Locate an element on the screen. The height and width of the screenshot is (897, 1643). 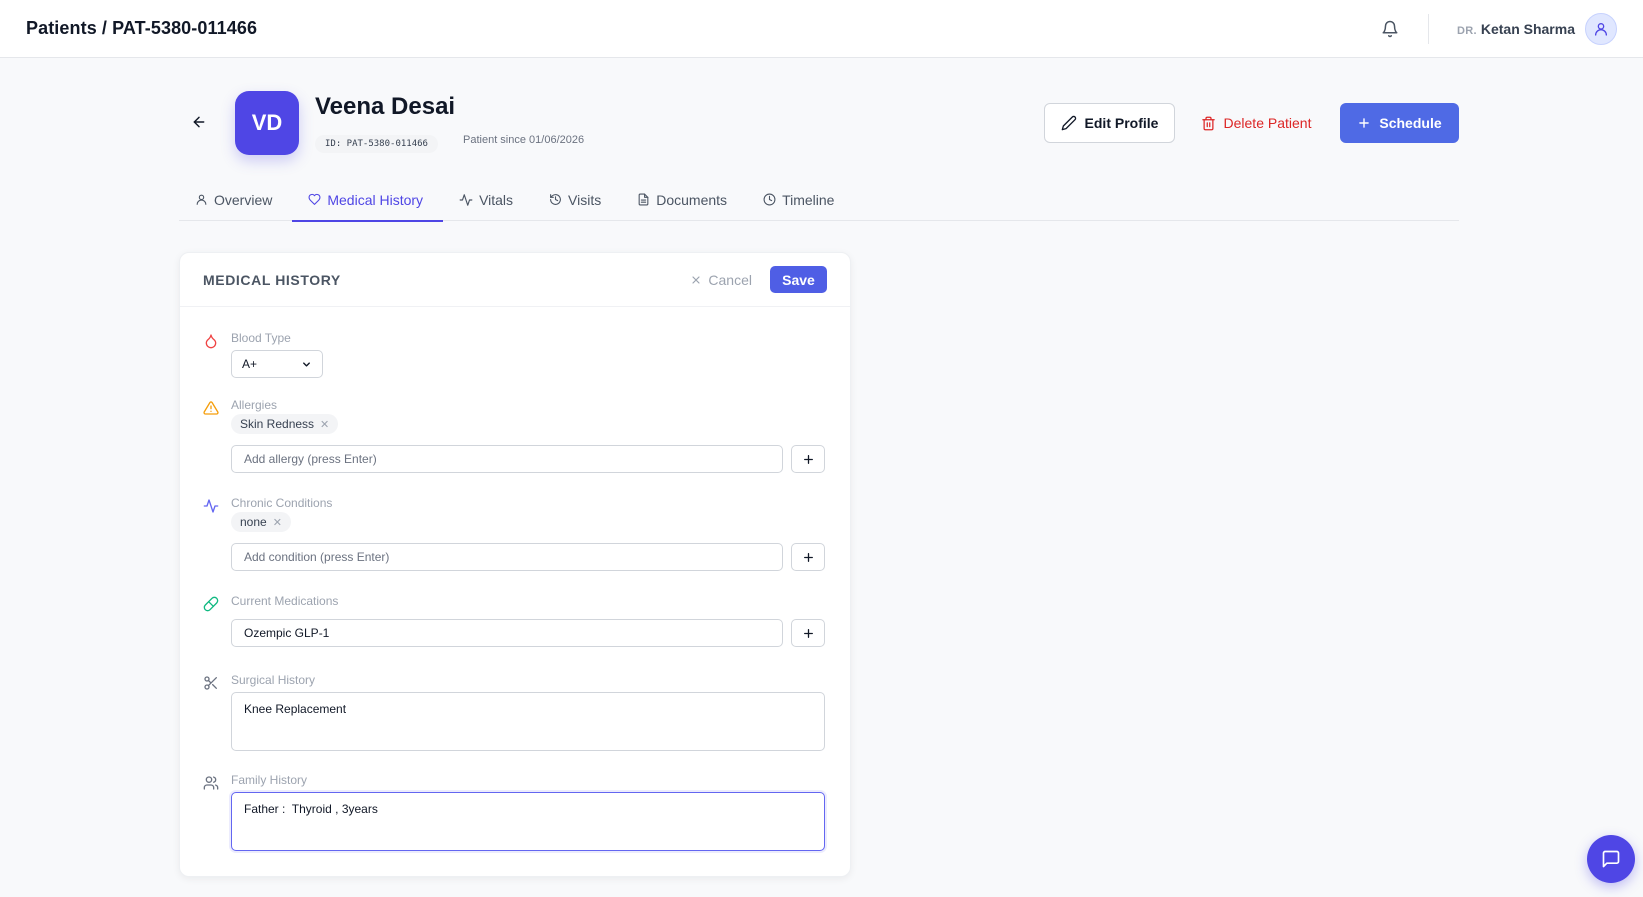
cancel-button: Cancel is located at coordinates (721, 280).